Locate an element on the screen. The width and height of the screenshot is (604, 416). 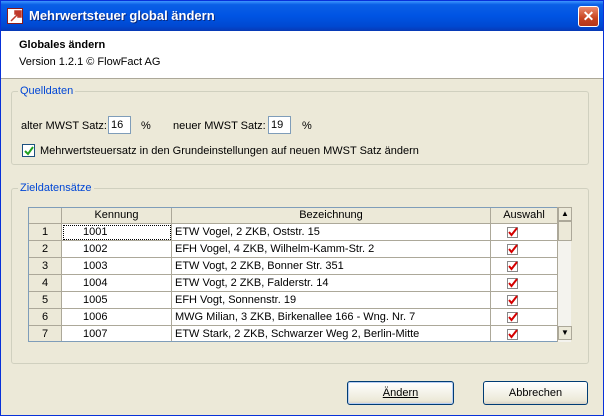
bezeichnung-cell: ETW Vogel, 2 ZKB, Oststr. 15 is located at coordinates (331, 232).